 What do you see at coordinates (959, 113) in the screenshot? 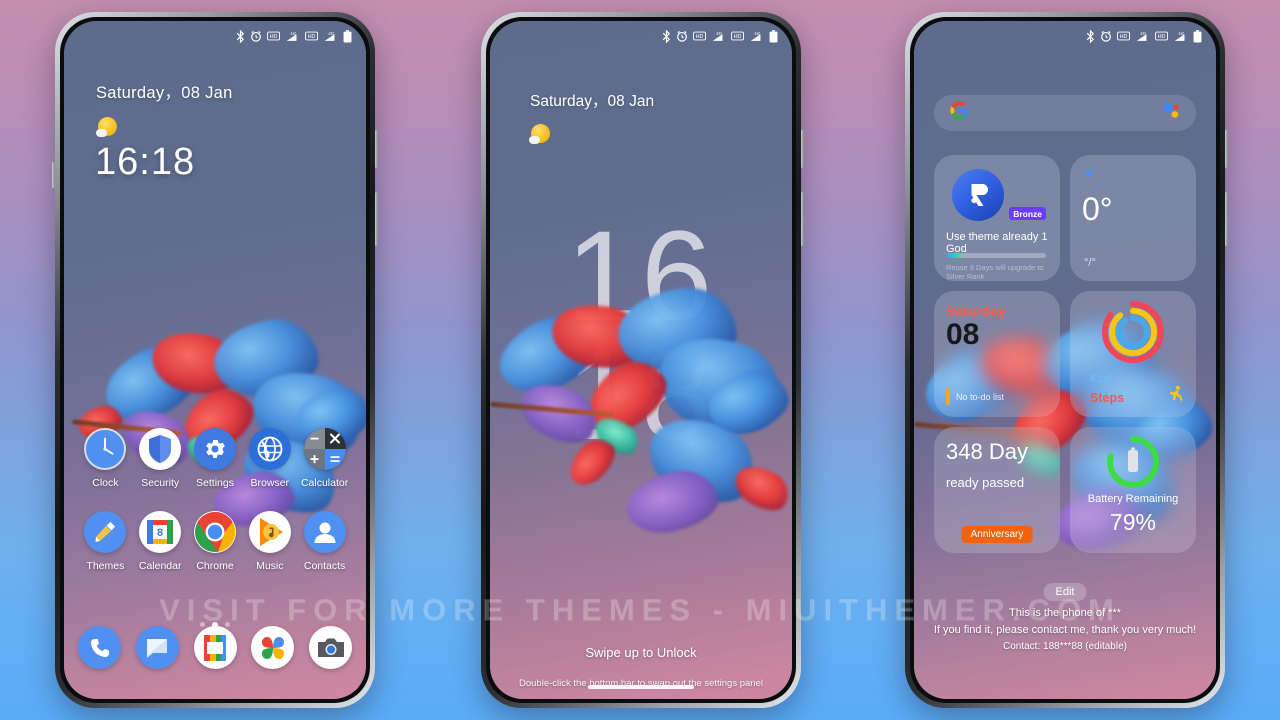
I see `google-g-icon` at bounding box center [959, 113].